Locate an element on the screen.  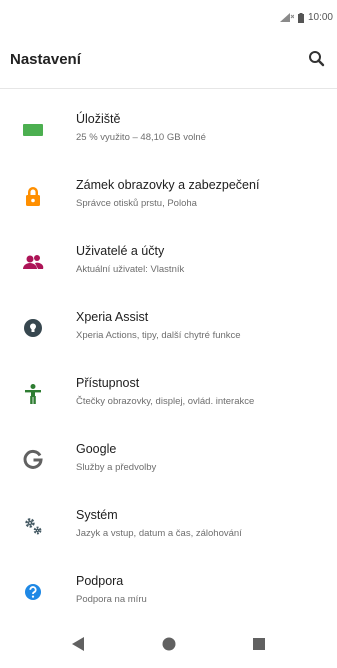
search-icon is located at coordinates (317, 59).